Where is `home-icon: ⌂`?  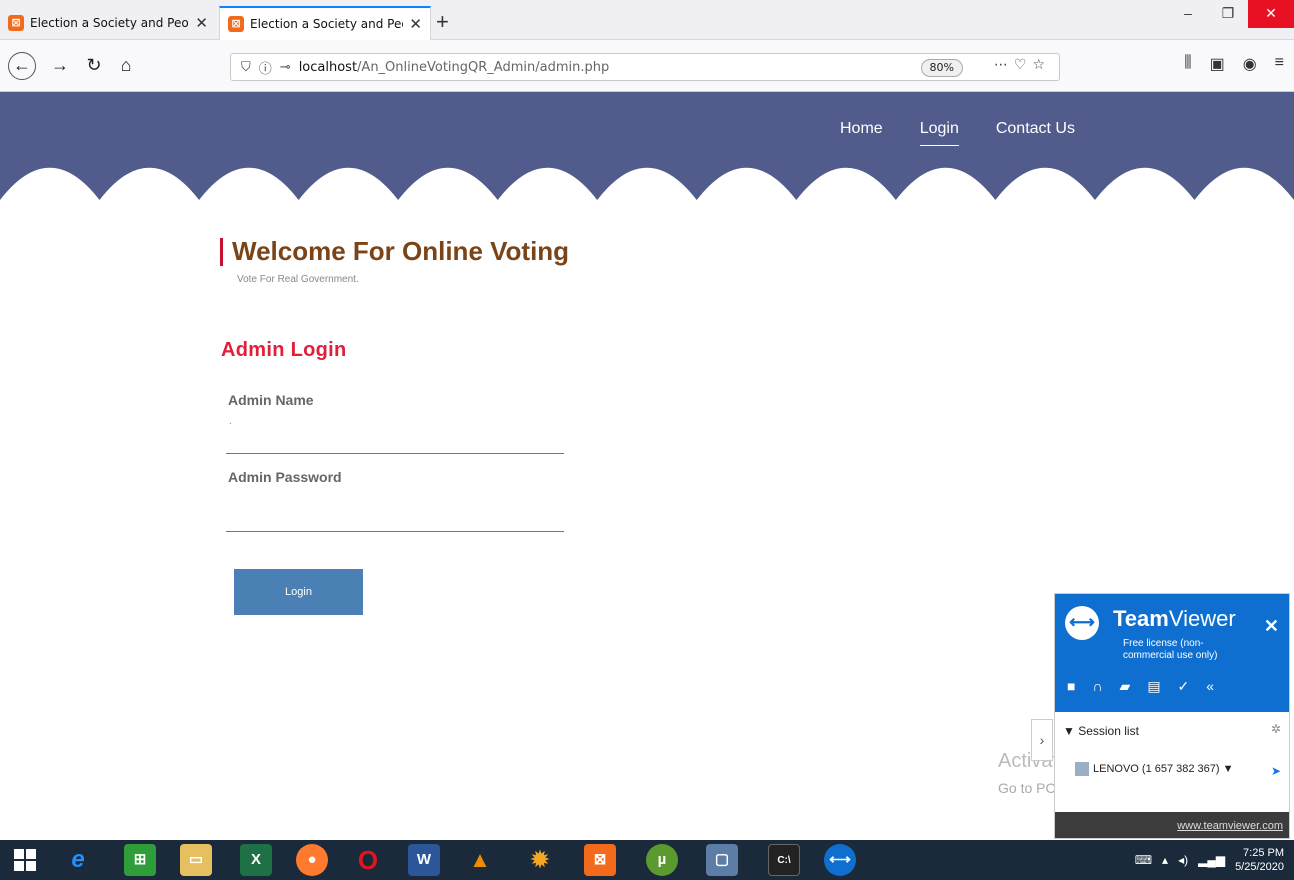 home-icon: ⌂ is located at coordinates (126, 66).